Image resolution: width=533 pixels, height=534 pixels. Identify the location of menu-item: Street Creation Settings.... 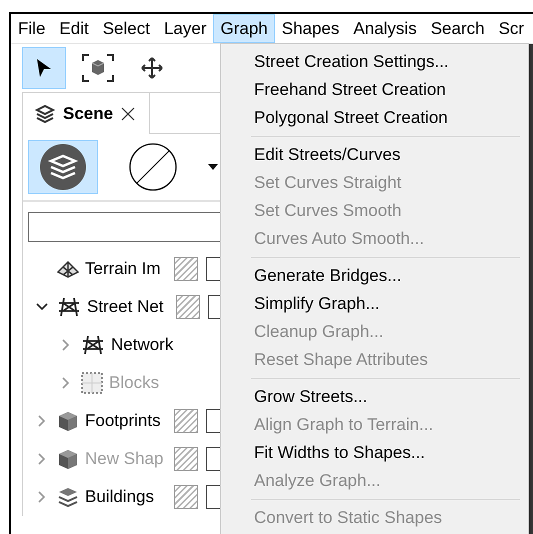
(374, 62).